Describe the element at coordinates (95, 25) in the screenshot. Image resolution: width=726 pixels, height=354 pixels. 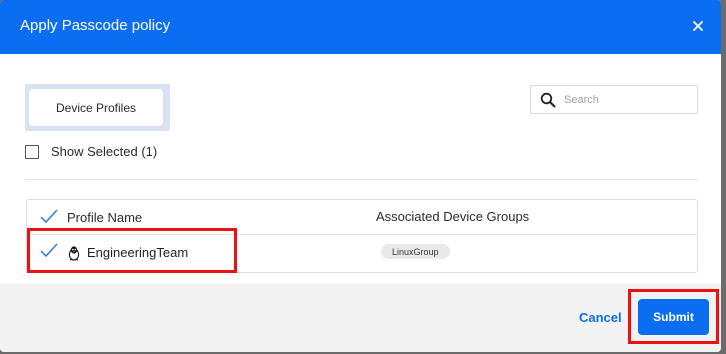
I see `dialog-title: Apply Passcode policy` at that location.